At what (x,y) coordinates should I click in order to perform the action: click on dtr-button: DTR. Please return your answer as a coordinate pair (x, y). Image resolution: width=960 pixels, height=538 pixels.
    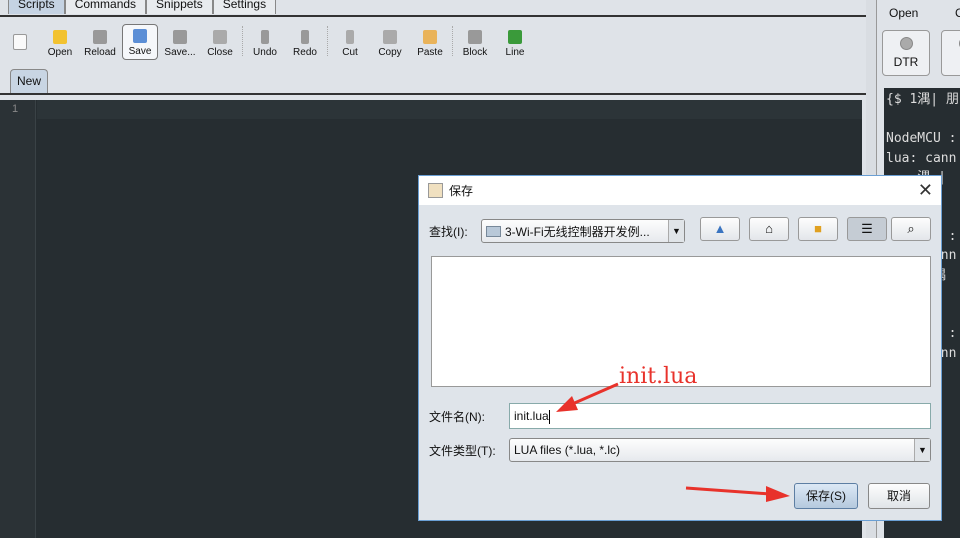
    Looking at the image, I should click on (906, 53).